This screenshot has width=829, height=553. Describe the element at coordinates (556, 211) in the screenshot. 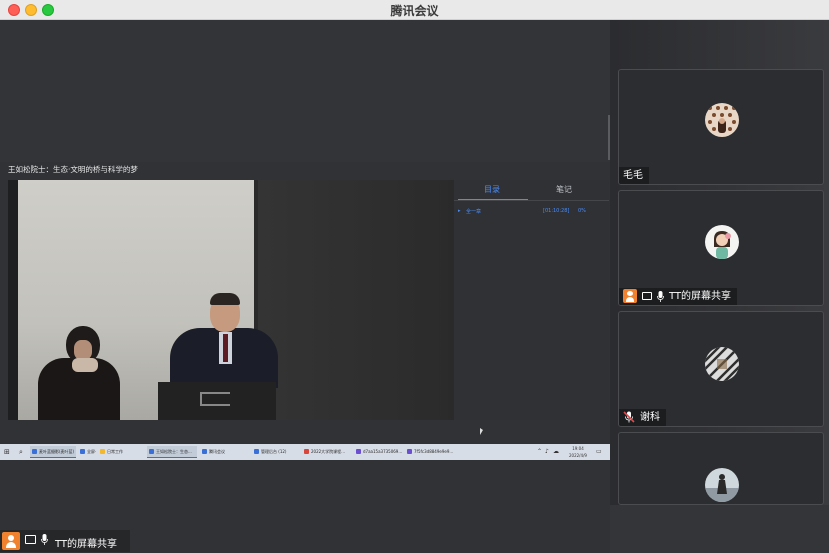

I see `toc-item-duration: [01:10:28]` at that location.